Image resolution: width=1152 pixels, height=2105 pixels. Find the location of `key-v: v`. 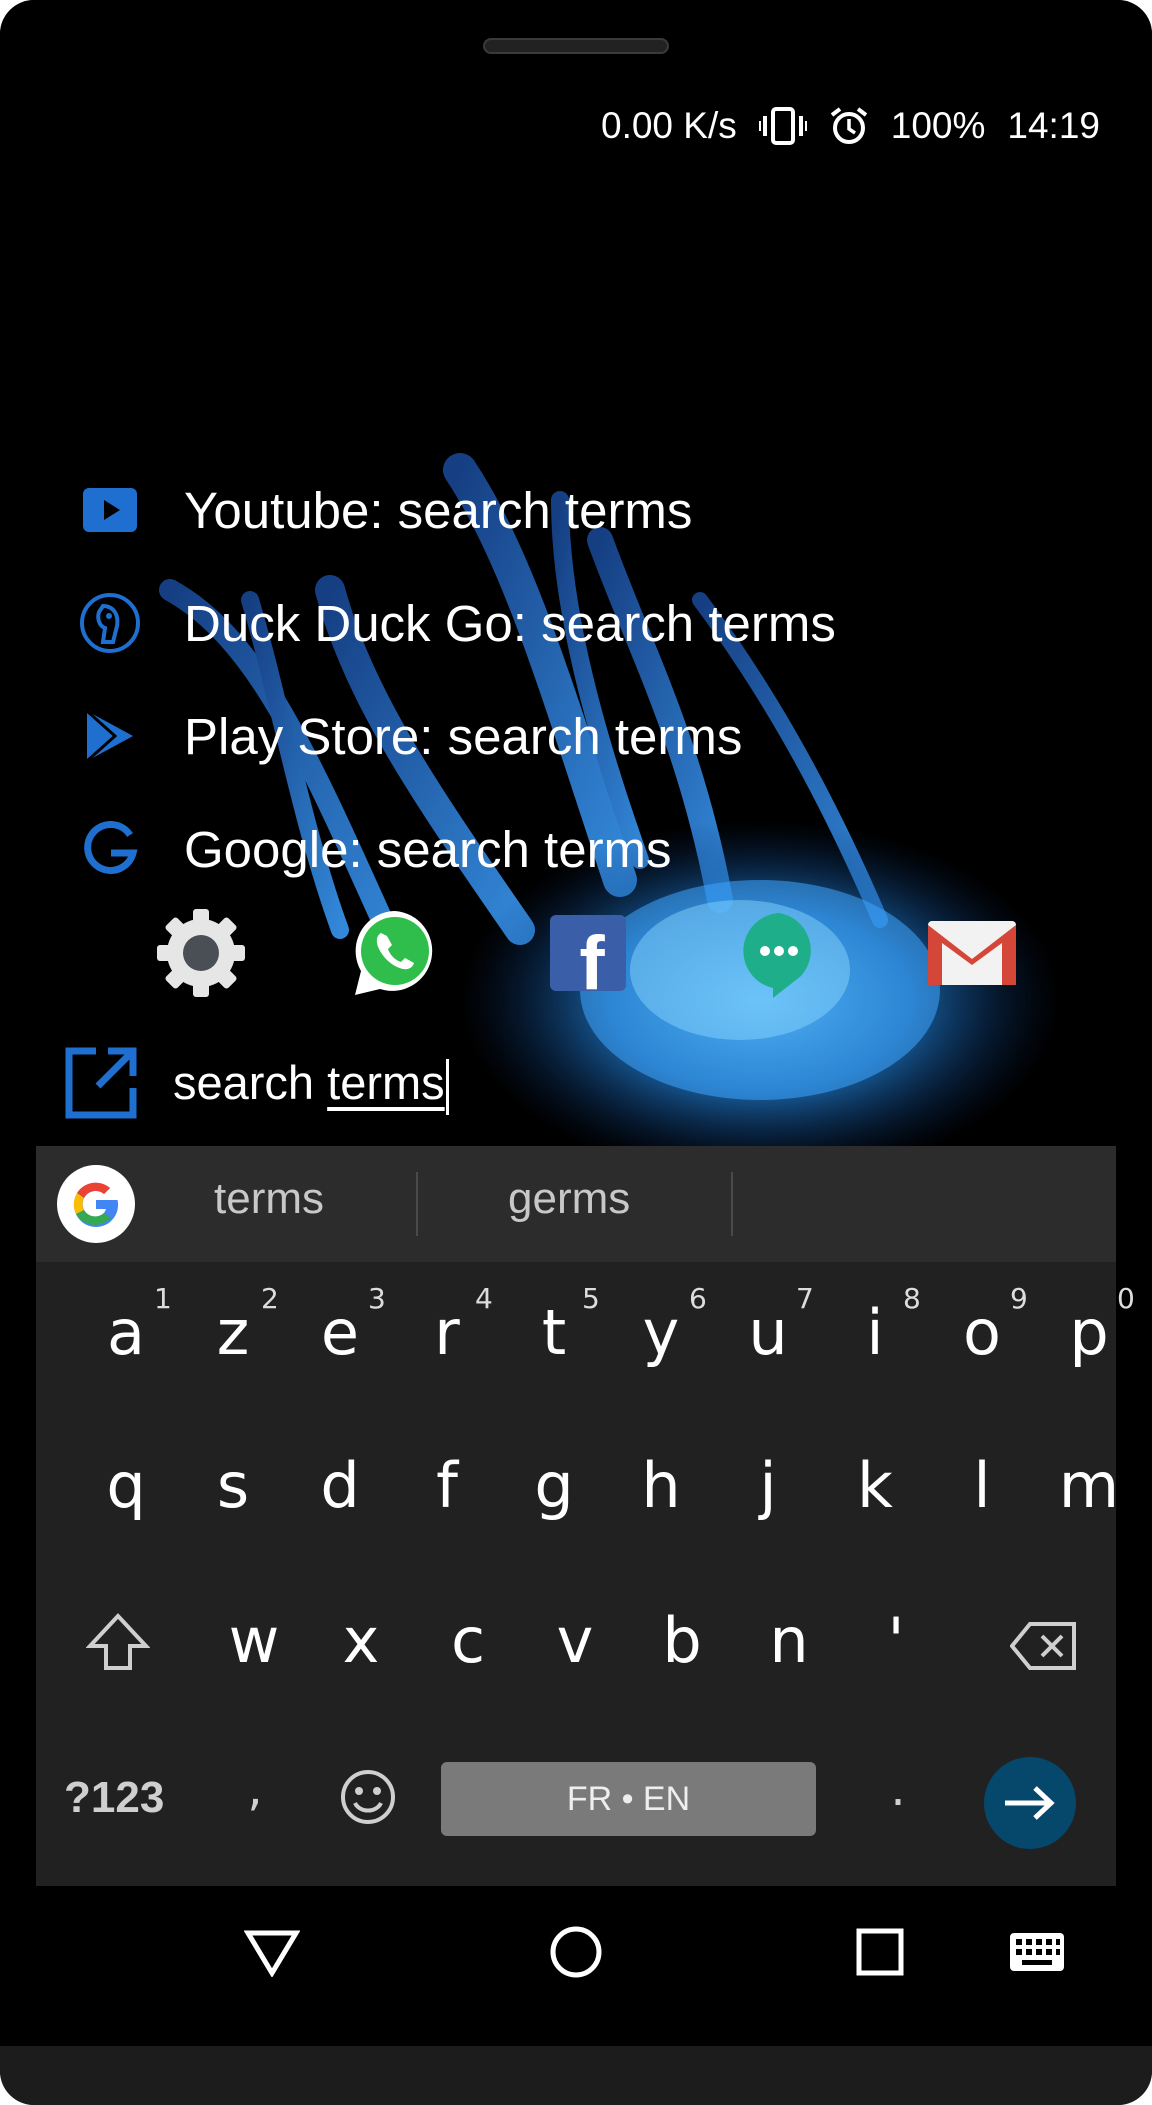

key-v: v is located at coordinates (575, 1640).